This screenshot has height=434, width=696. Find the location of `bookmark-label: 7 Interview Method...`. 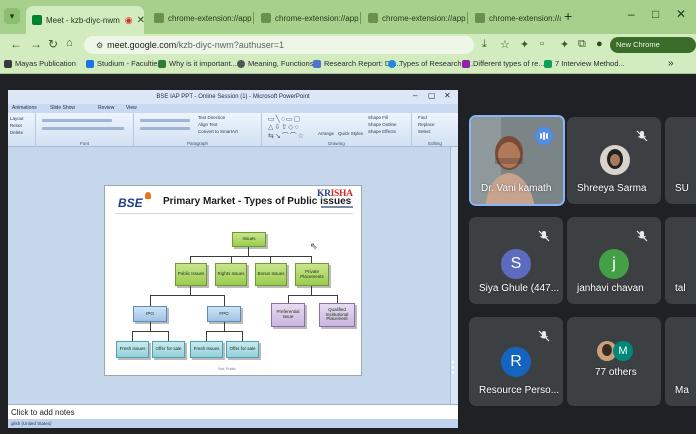

bookmark-label: 7 Interview Method... is located at coordinates (590, 63).